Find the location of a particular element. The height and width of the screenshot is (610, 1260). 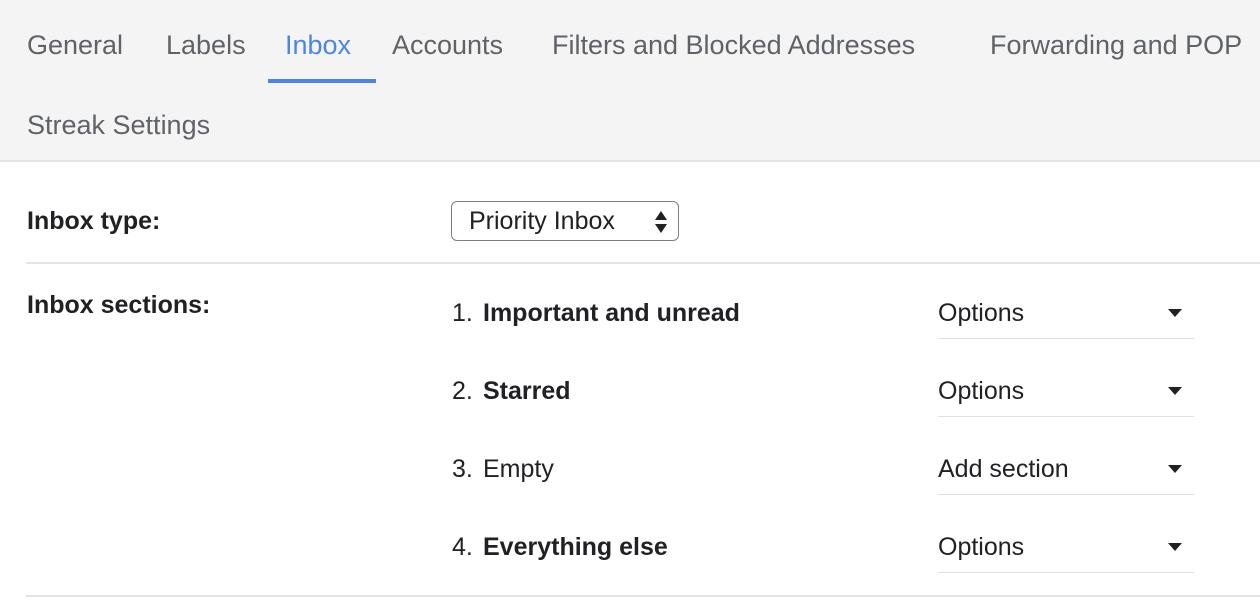

dropdown-label: Add section is located at coordinates (1003, 469).